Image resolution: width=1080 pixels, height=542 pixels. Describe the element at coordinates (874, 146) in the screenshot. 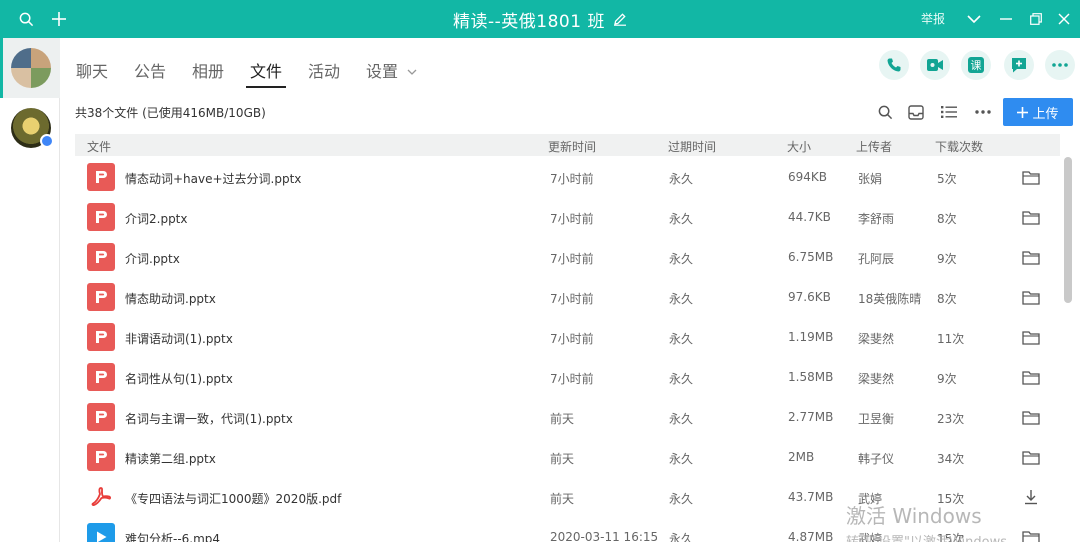

I see `column-header-uploader: 上传者` at that location.